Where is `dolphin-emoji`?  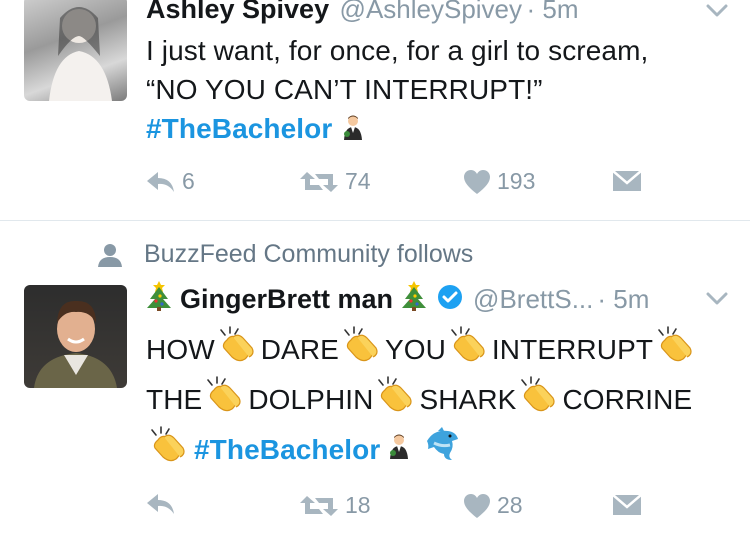 dolphin-emoji is located at coordinates (442, 449).